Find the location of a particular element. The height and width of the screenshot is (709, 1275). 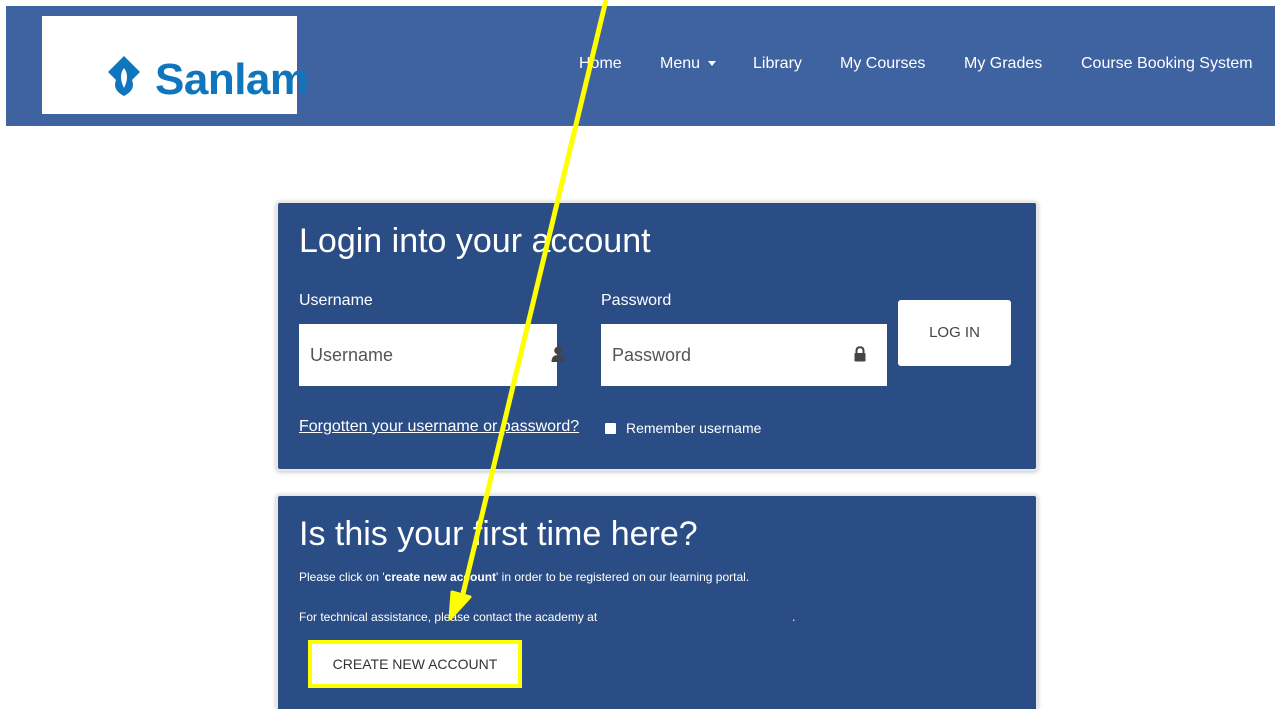

username-field-wrapper is located at coordinates (432, 355).